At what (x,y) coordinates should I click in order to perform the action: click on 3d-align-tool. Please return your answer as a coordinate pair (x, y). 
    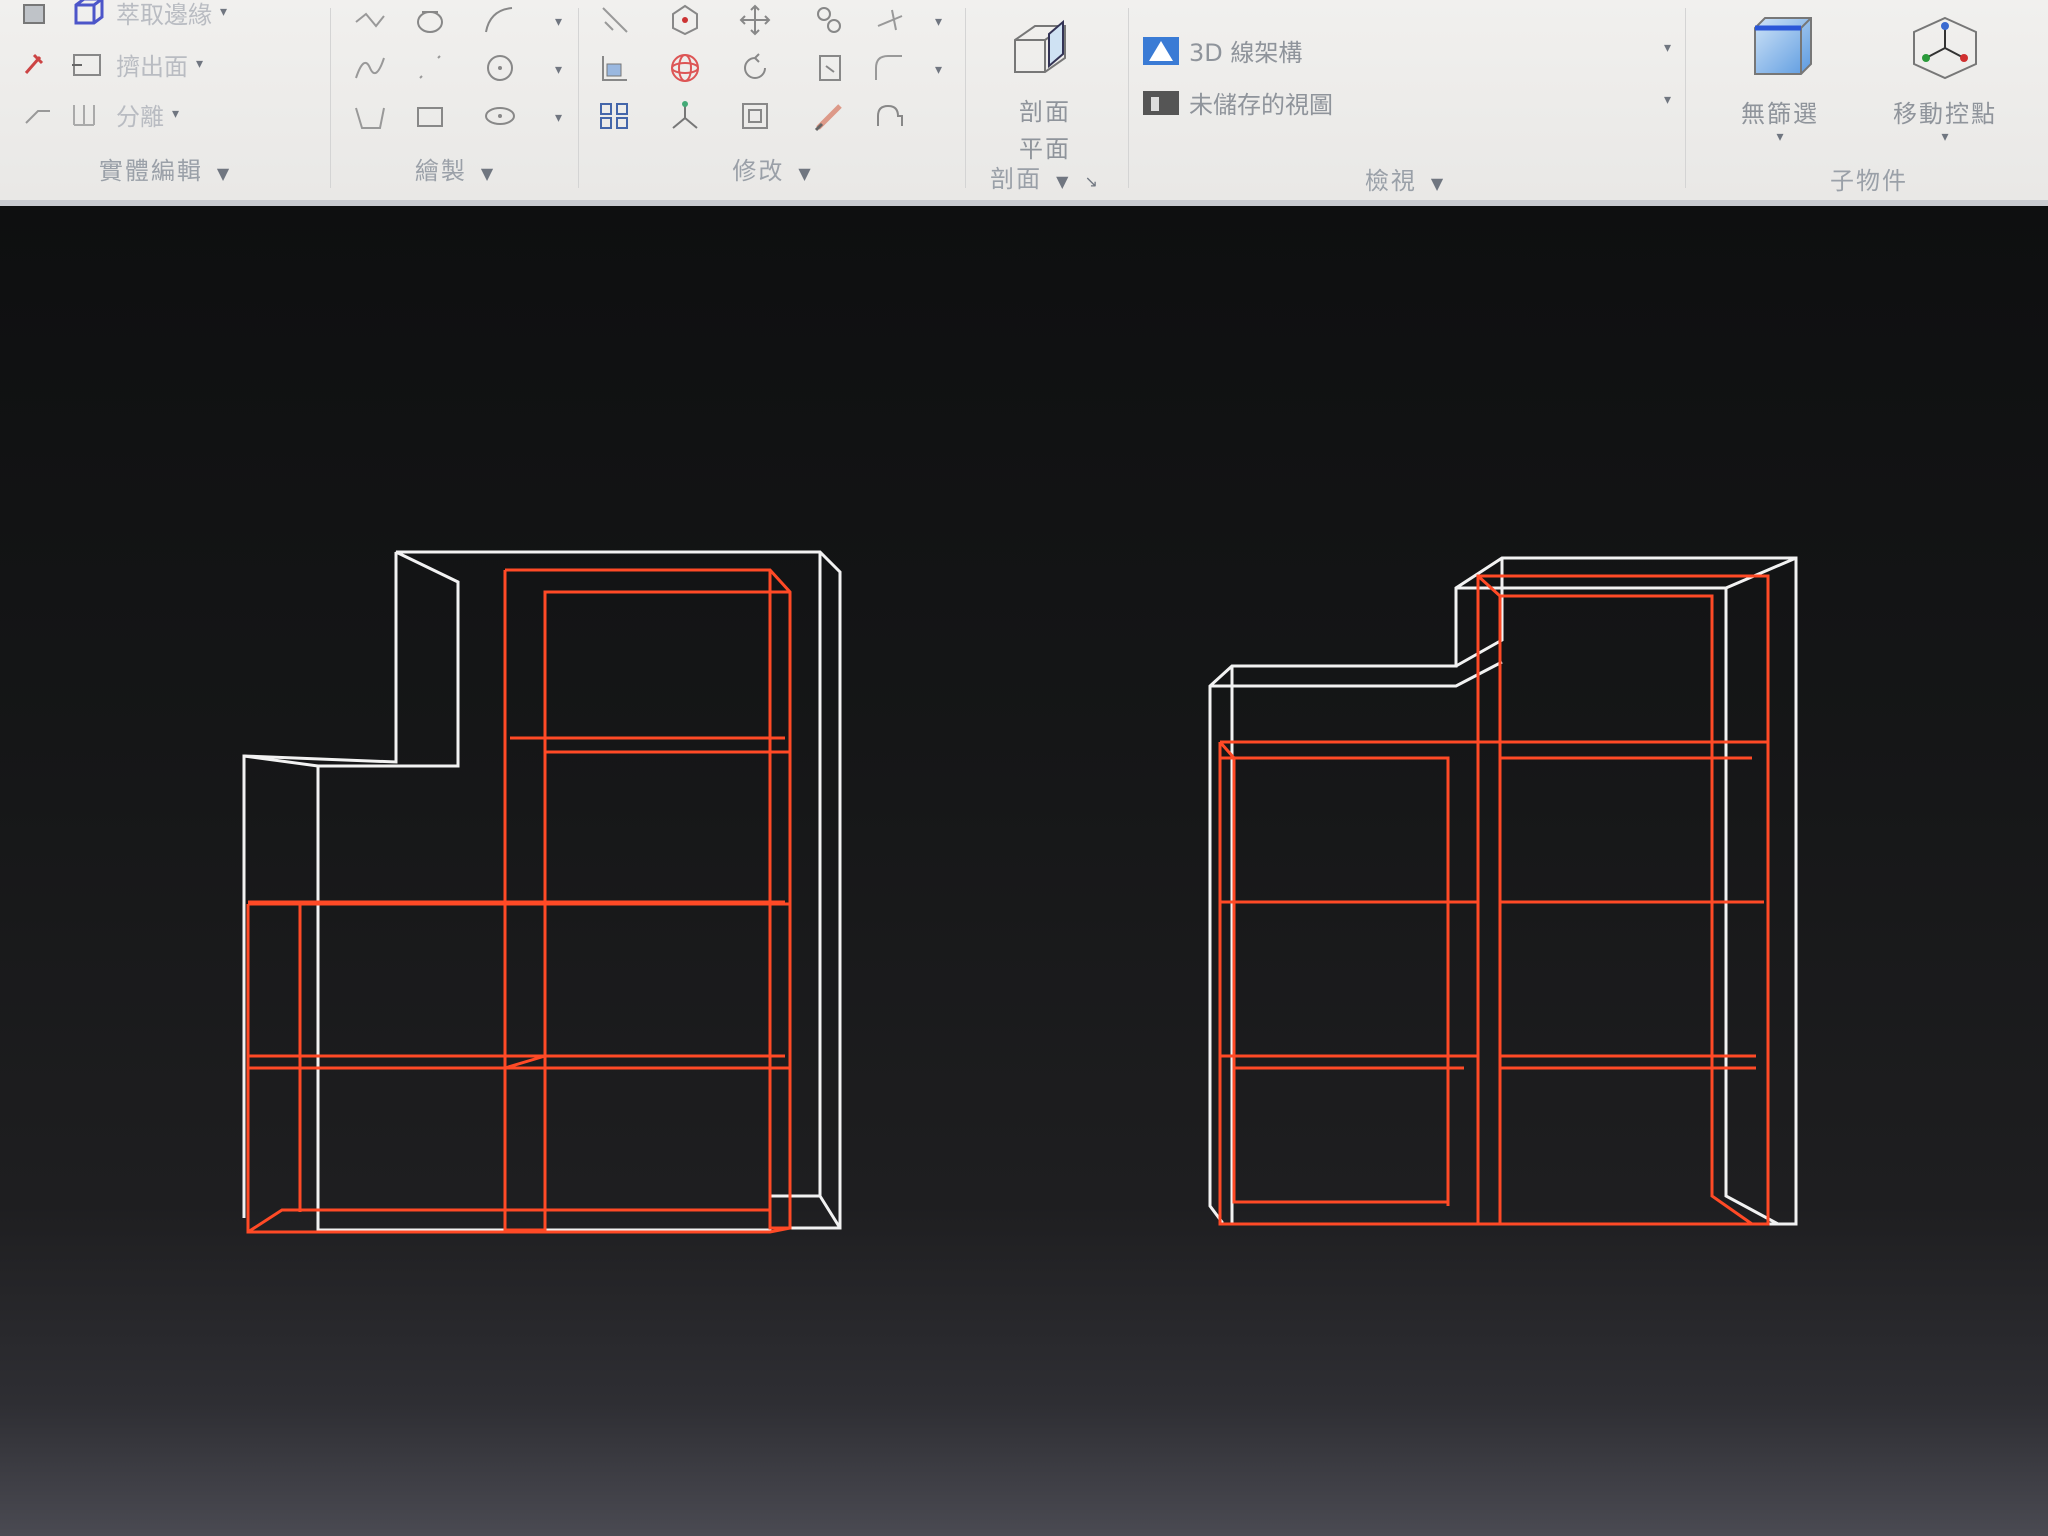
    Looking at the image, I should click on (685, 116).